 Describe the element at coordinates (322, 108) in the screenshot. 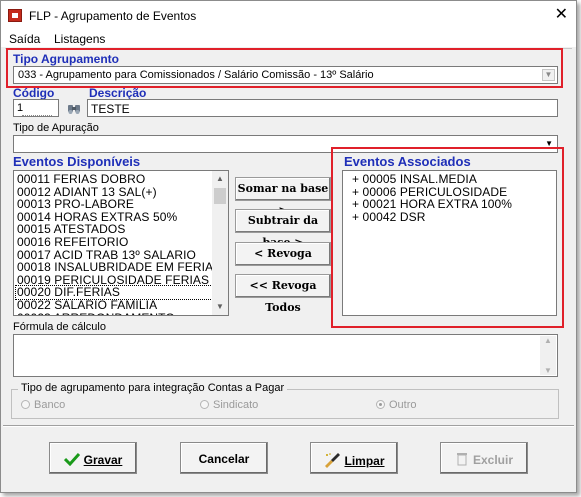

I see `descricao-field: TESTE` at that location.